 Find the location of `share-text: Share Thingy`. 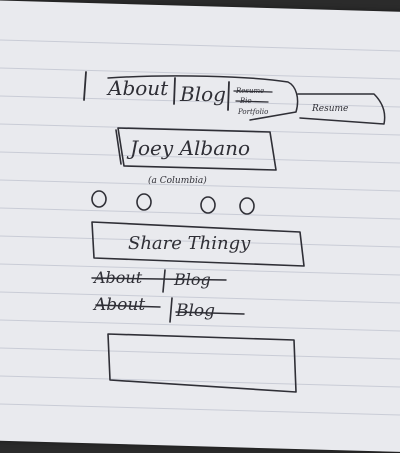

share-text: Share Thingy is located at coordinates (189, 243).